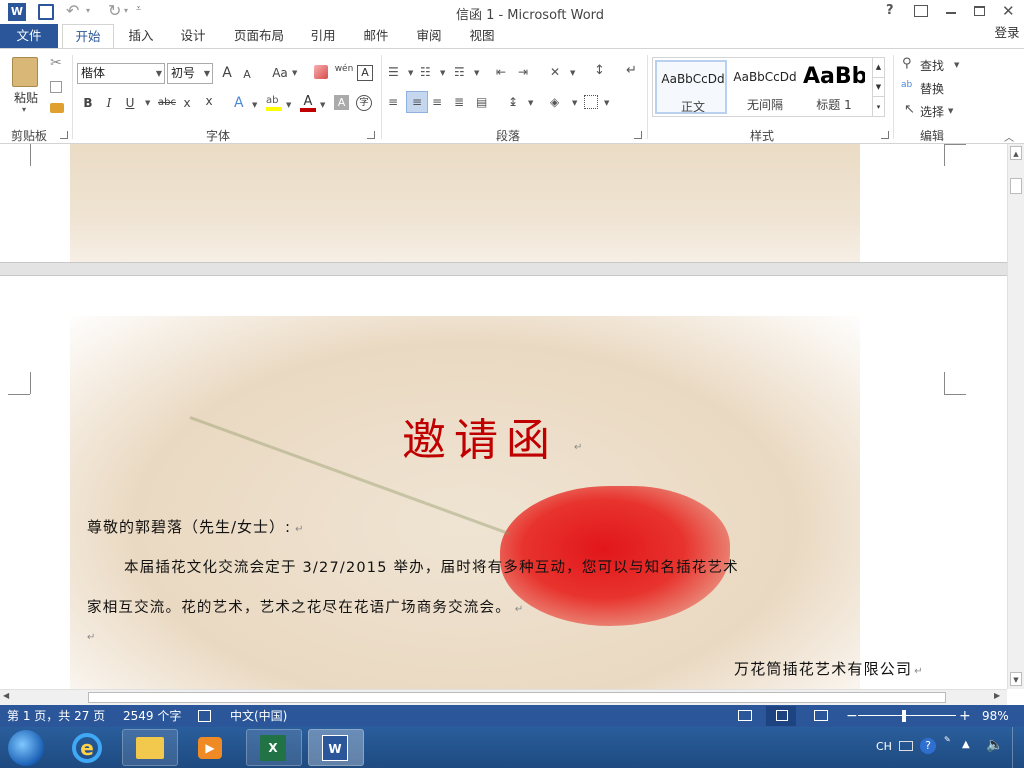  Describe the element at coordinates (393, 72) in the screenshot. I see `bullets-icon: ☰` at that location.